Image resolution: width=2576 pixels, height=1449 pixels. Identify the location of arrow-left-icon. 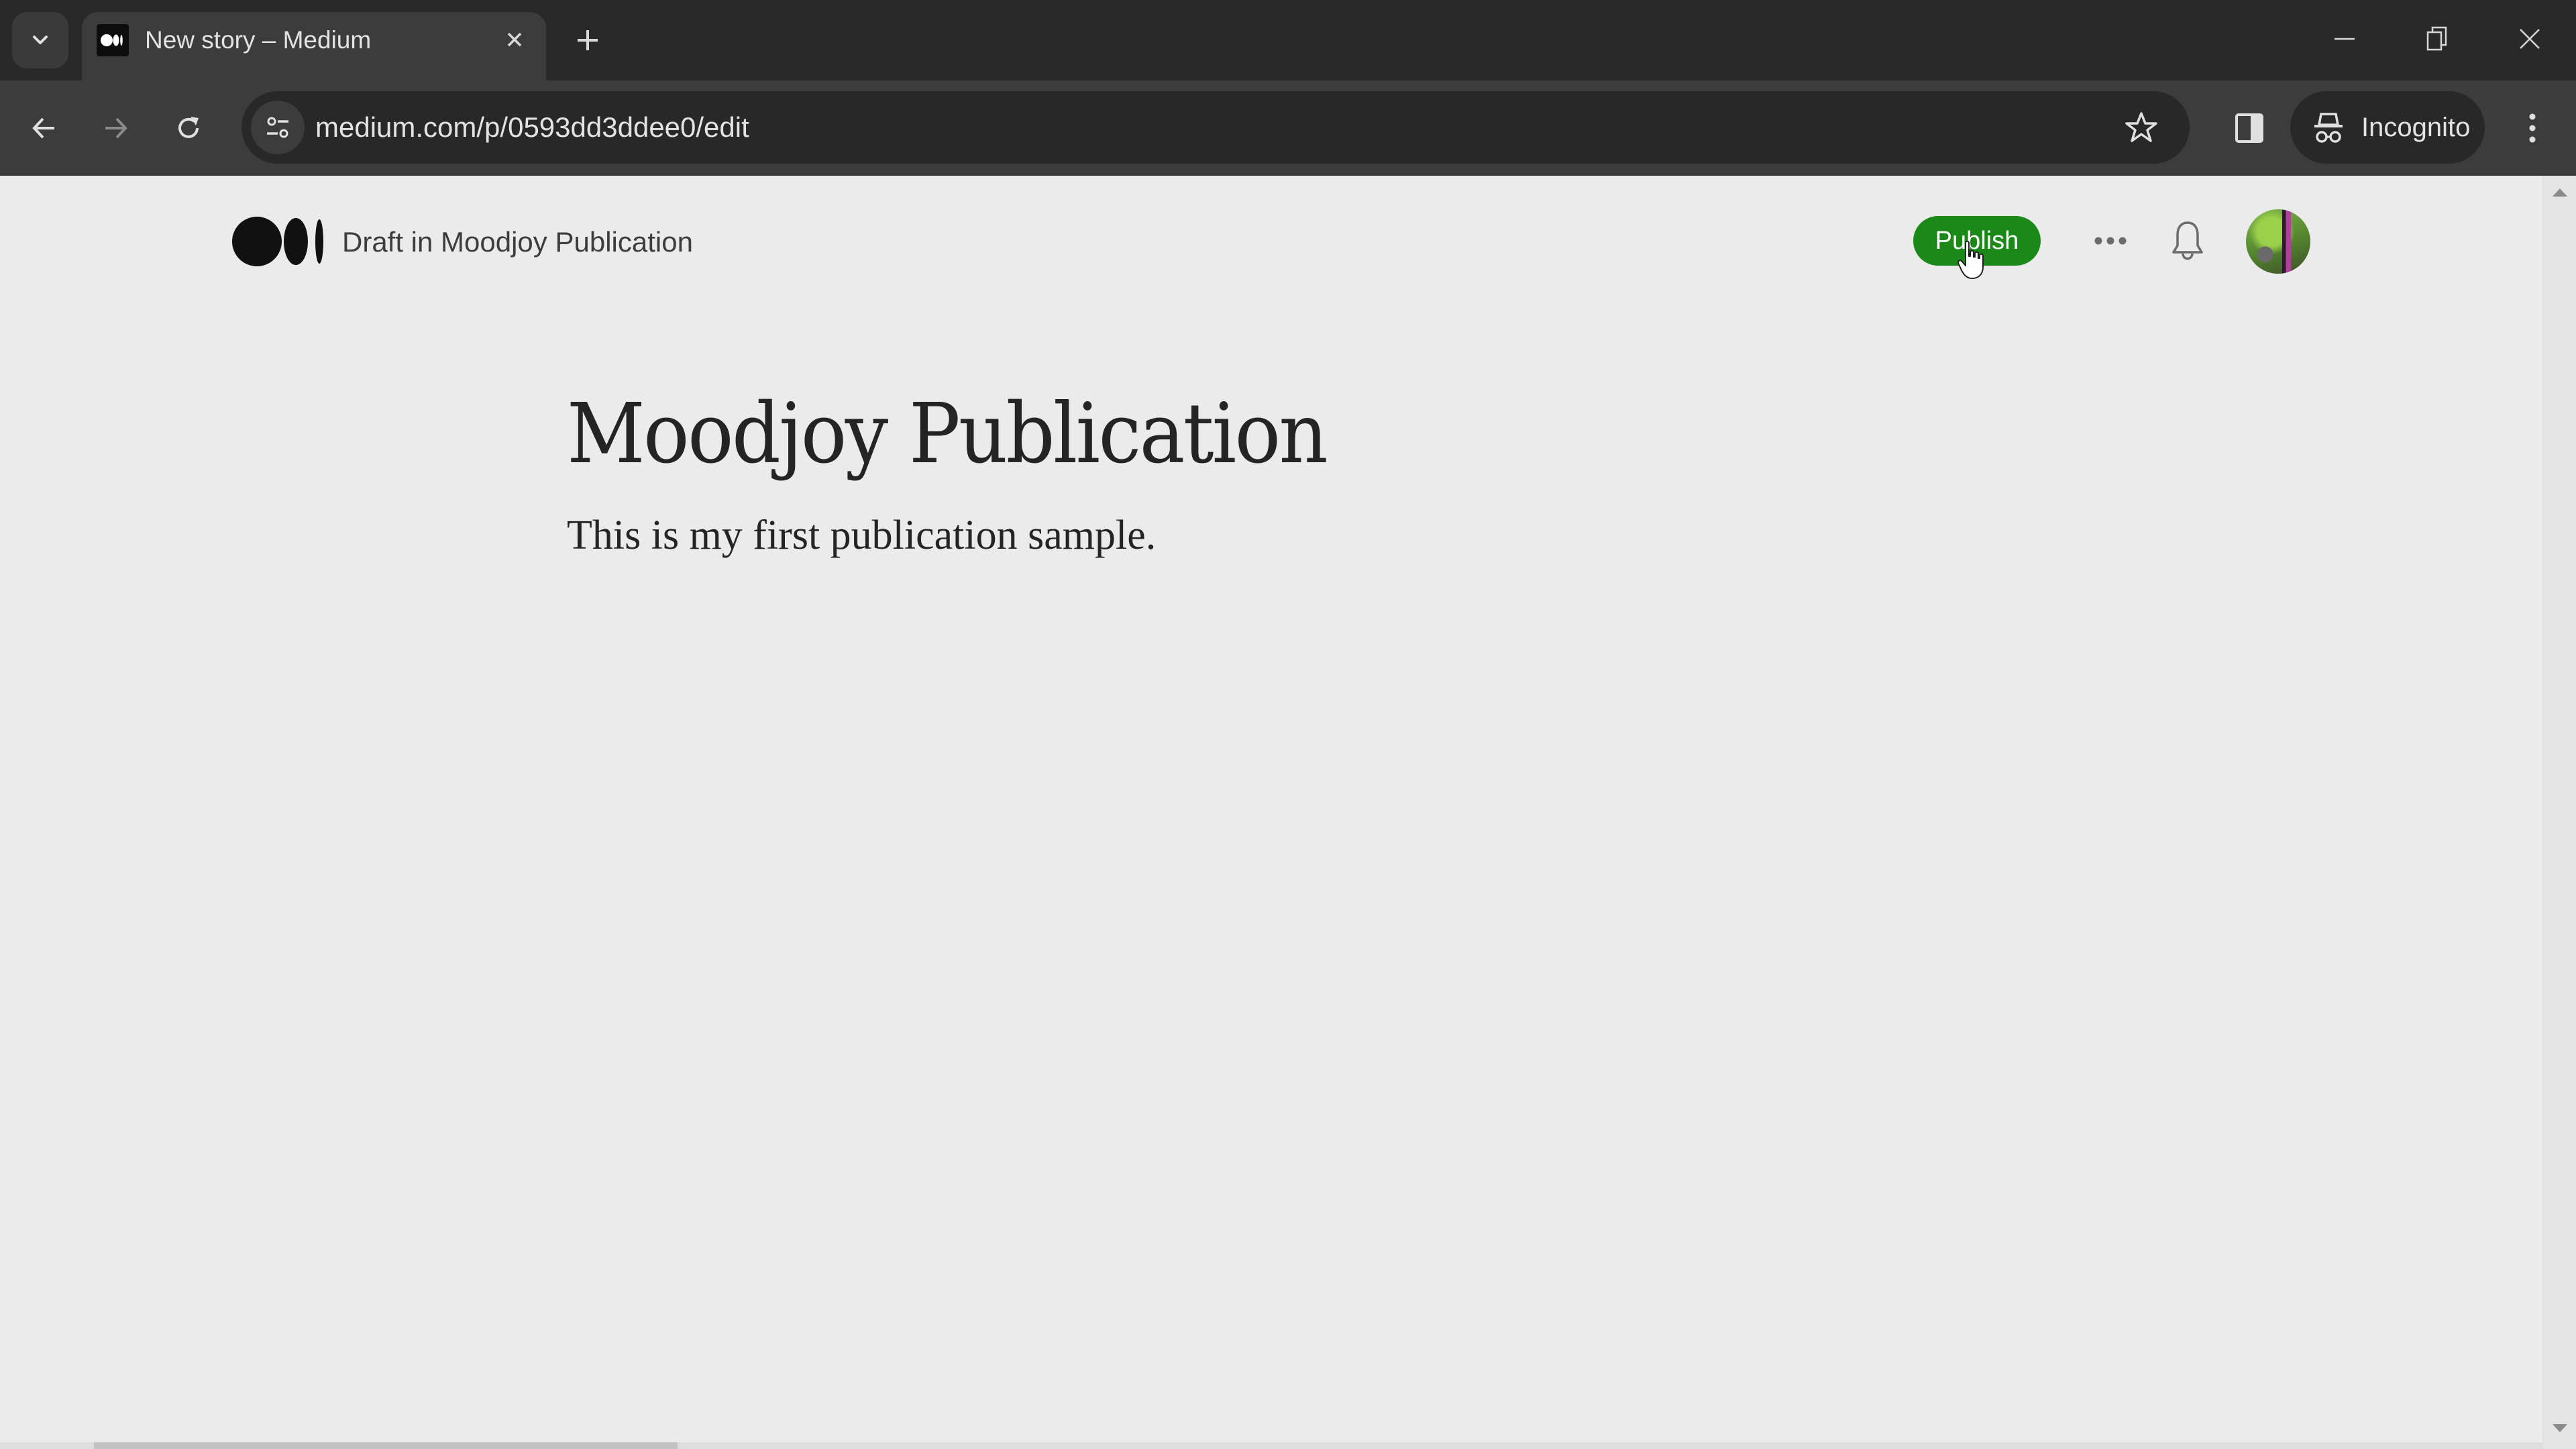
(43, 128).